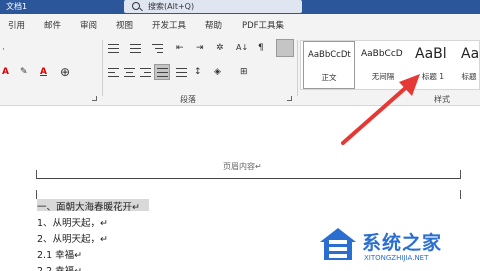  I want to click on style-title: AaB 标题, so click(468, 65).